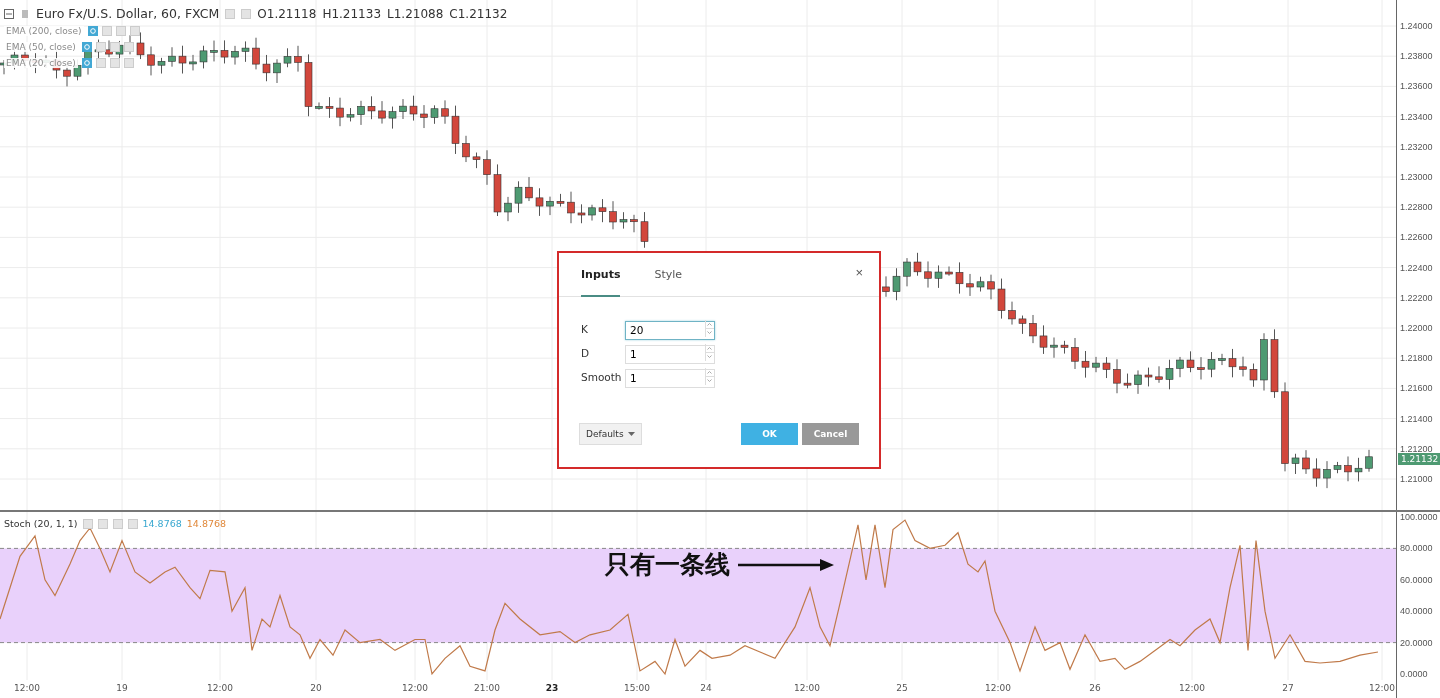 Image resolution: width=1440 pixels, height=698 pixels. Describe the element at coordinates (586, 352) in the screenshot. I see `field-label: D` at that location.